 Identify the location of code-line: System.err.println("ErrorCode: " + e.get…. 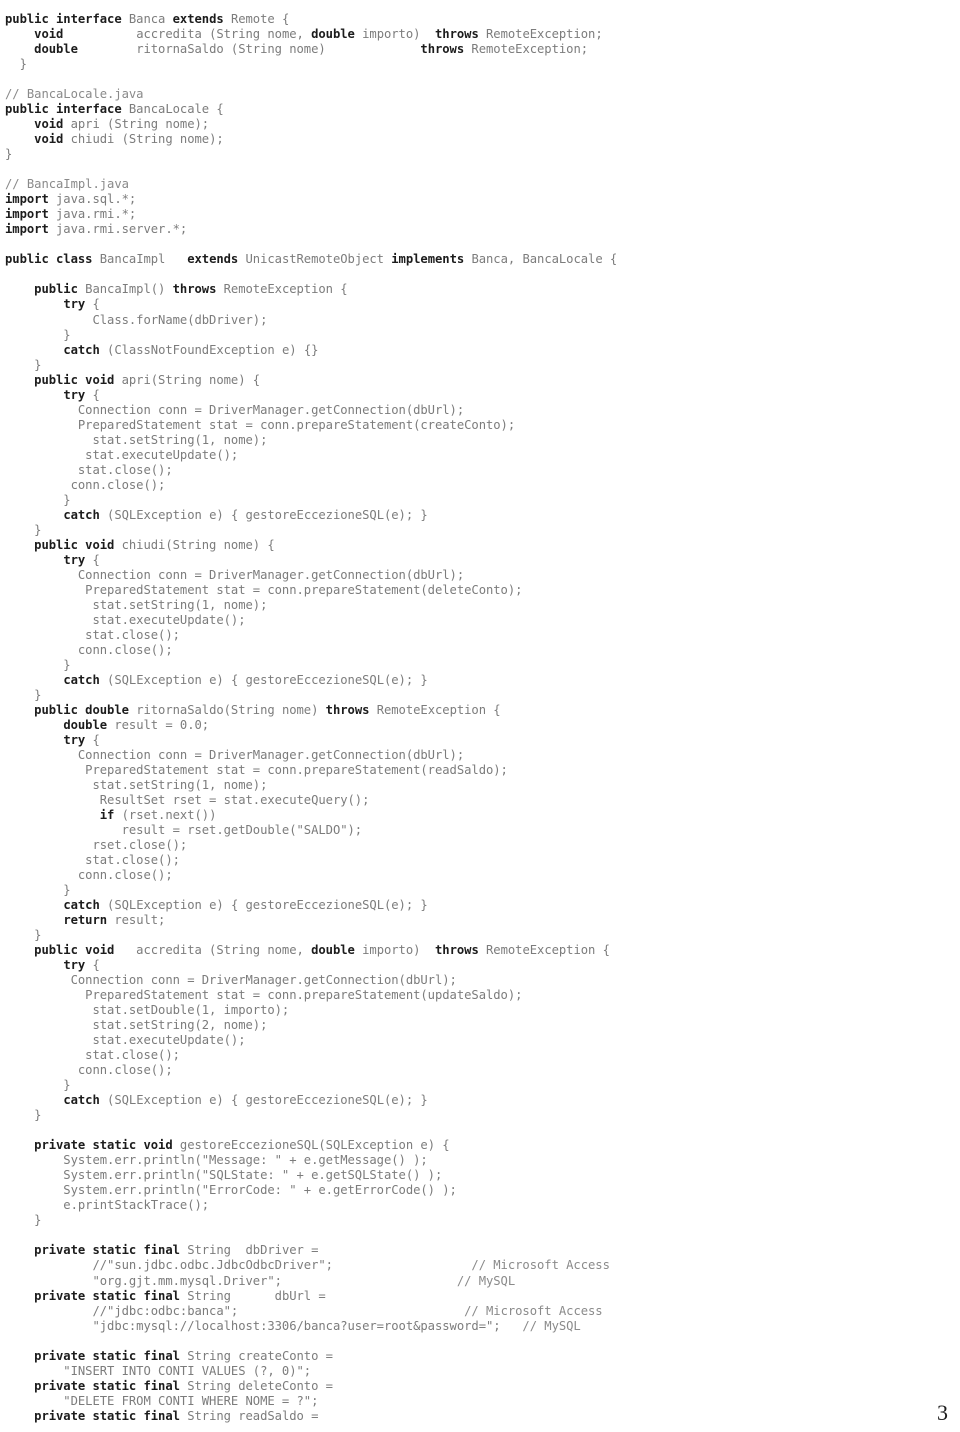
(480, 1190).